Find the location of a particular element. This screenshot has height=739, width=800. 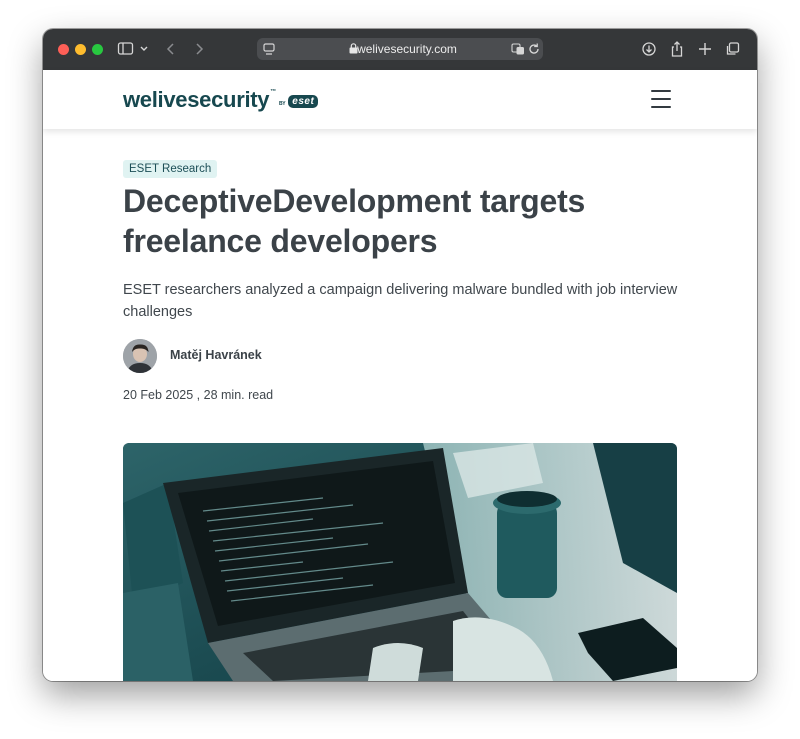

forward-icon is located at coordinates (199, 49).